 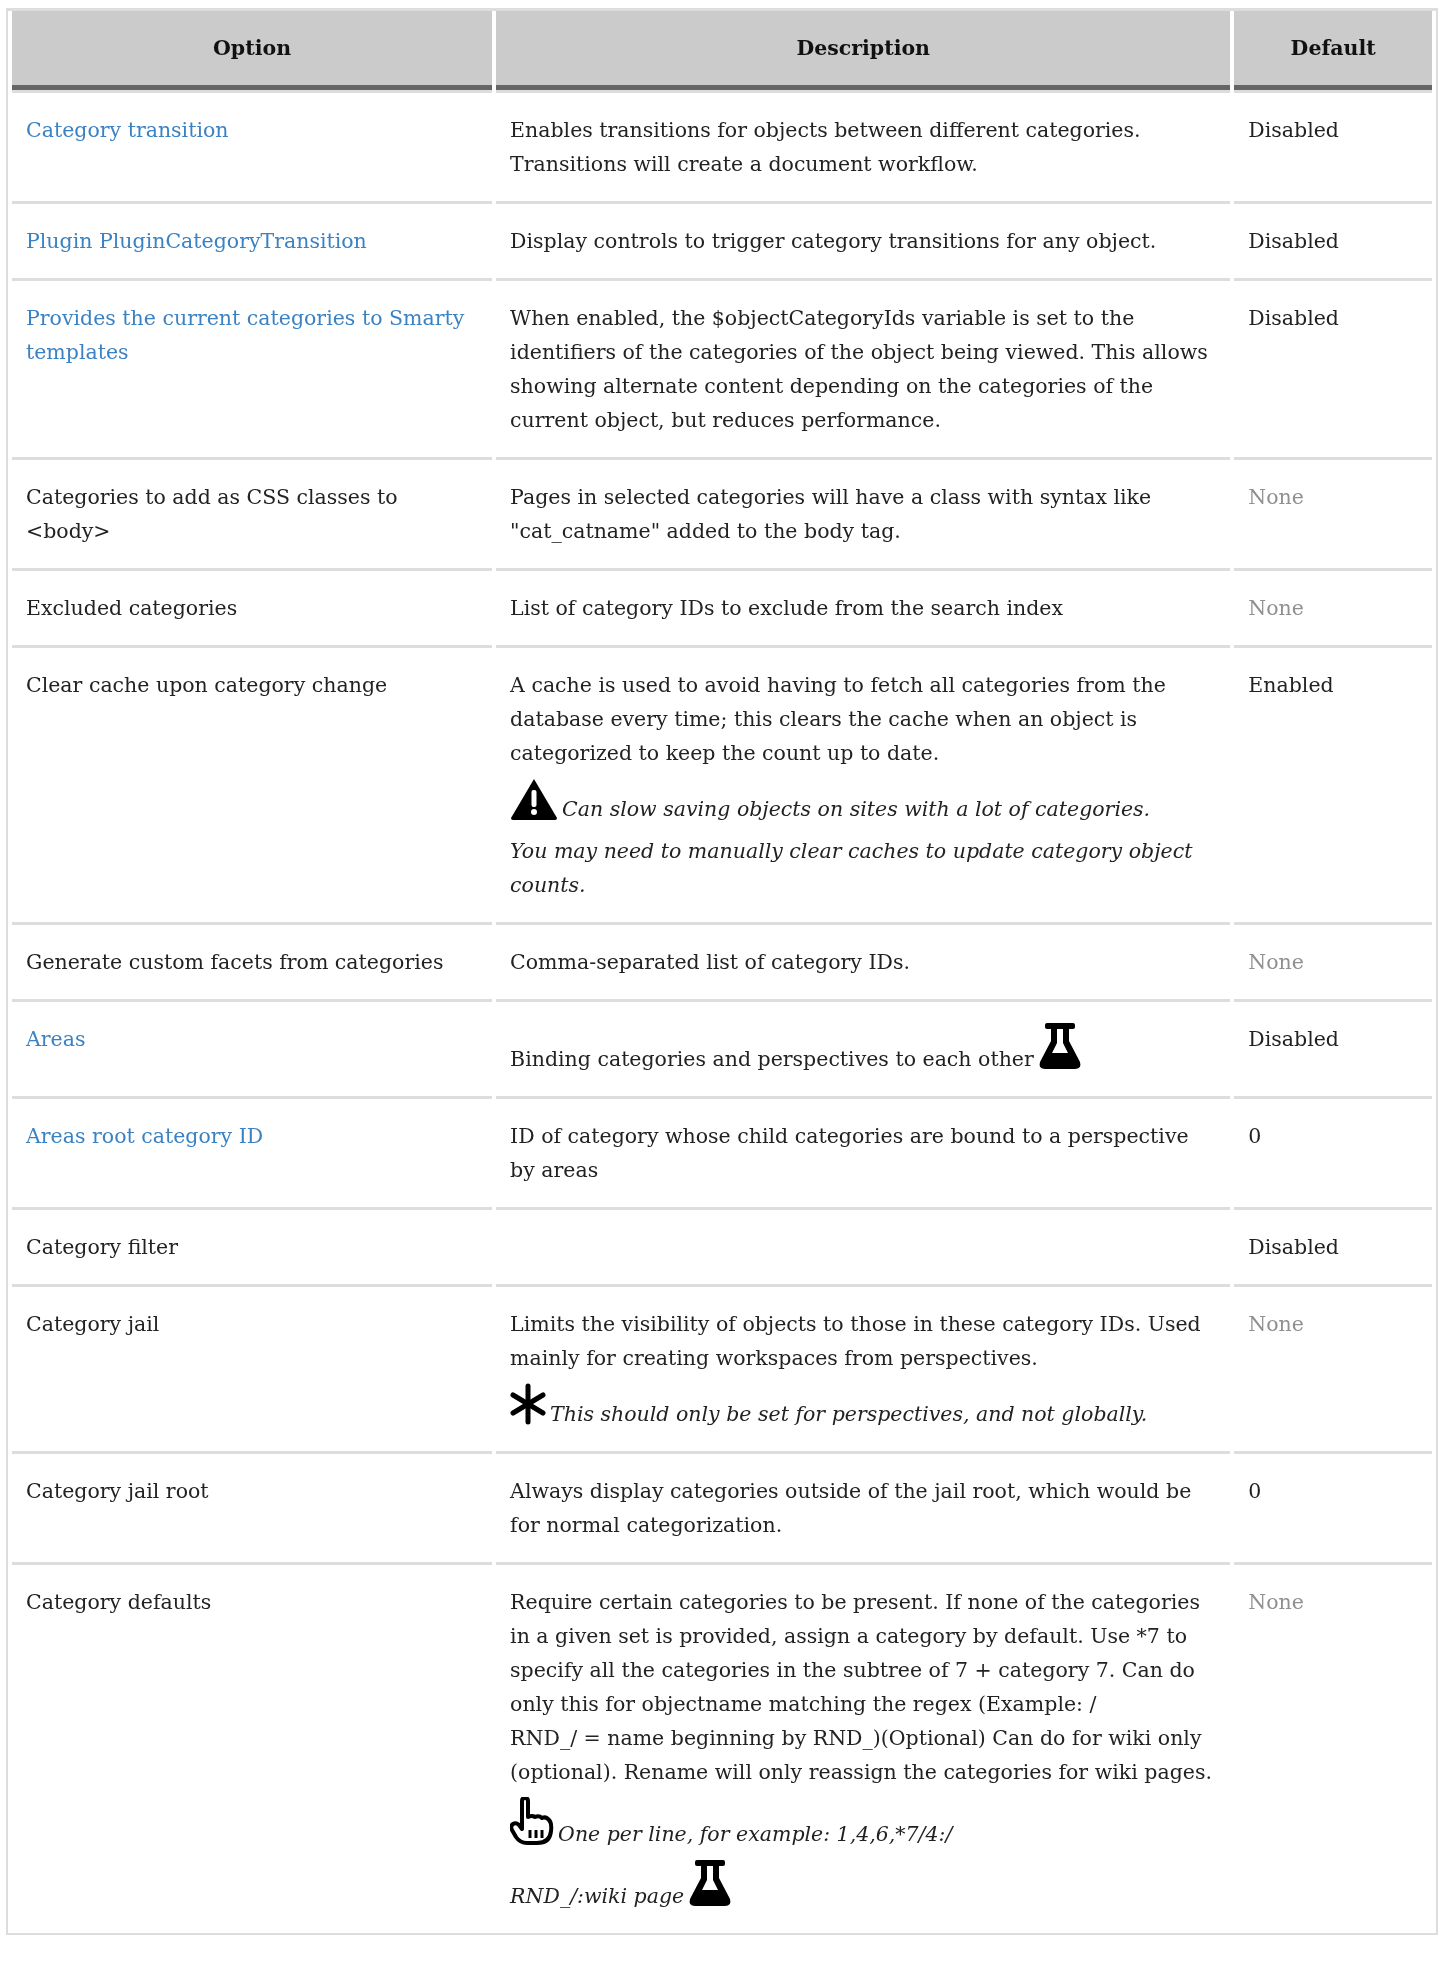 What do you see at coordinates (849, 1414) in the screenshot?
I see `note-text: This should only be set for perspectives, and not globally.` at bounding box center [849, 1414].